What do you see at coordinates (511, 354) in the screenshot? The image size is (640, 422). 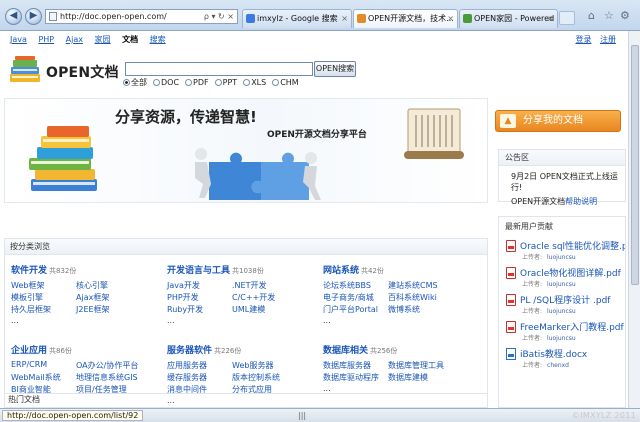 I see `word-doc-icon` at bounding box center [511, 354].